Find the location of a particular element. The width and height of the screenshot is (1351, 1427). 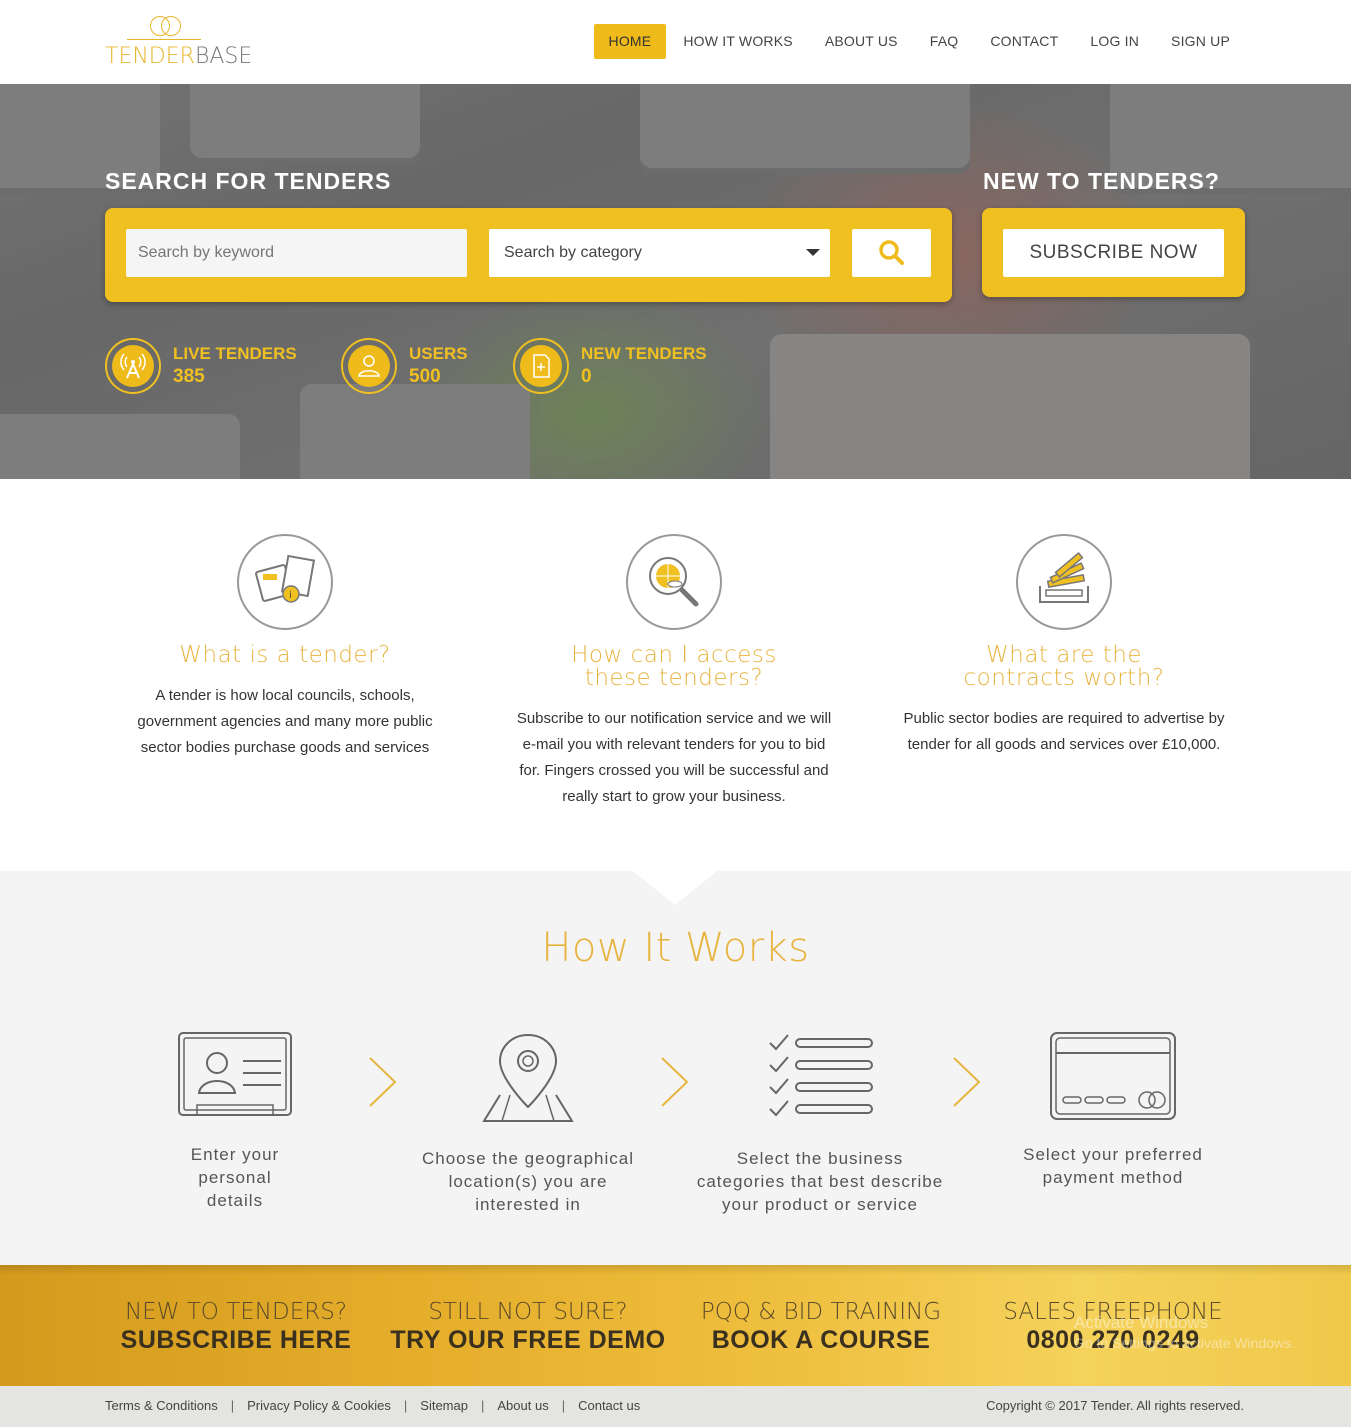

subscribe-panel: SUBSCRIBE NOW is located at coordinates (1113, 252).